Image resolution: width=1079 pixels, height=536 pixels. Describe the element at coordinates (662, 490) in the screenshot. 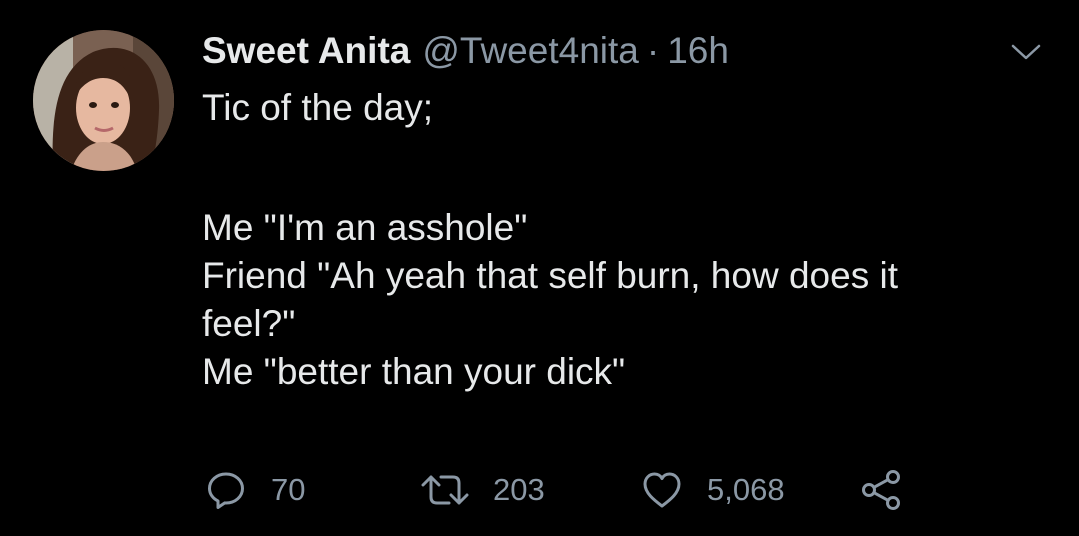

I see `heart-icon` at that location.